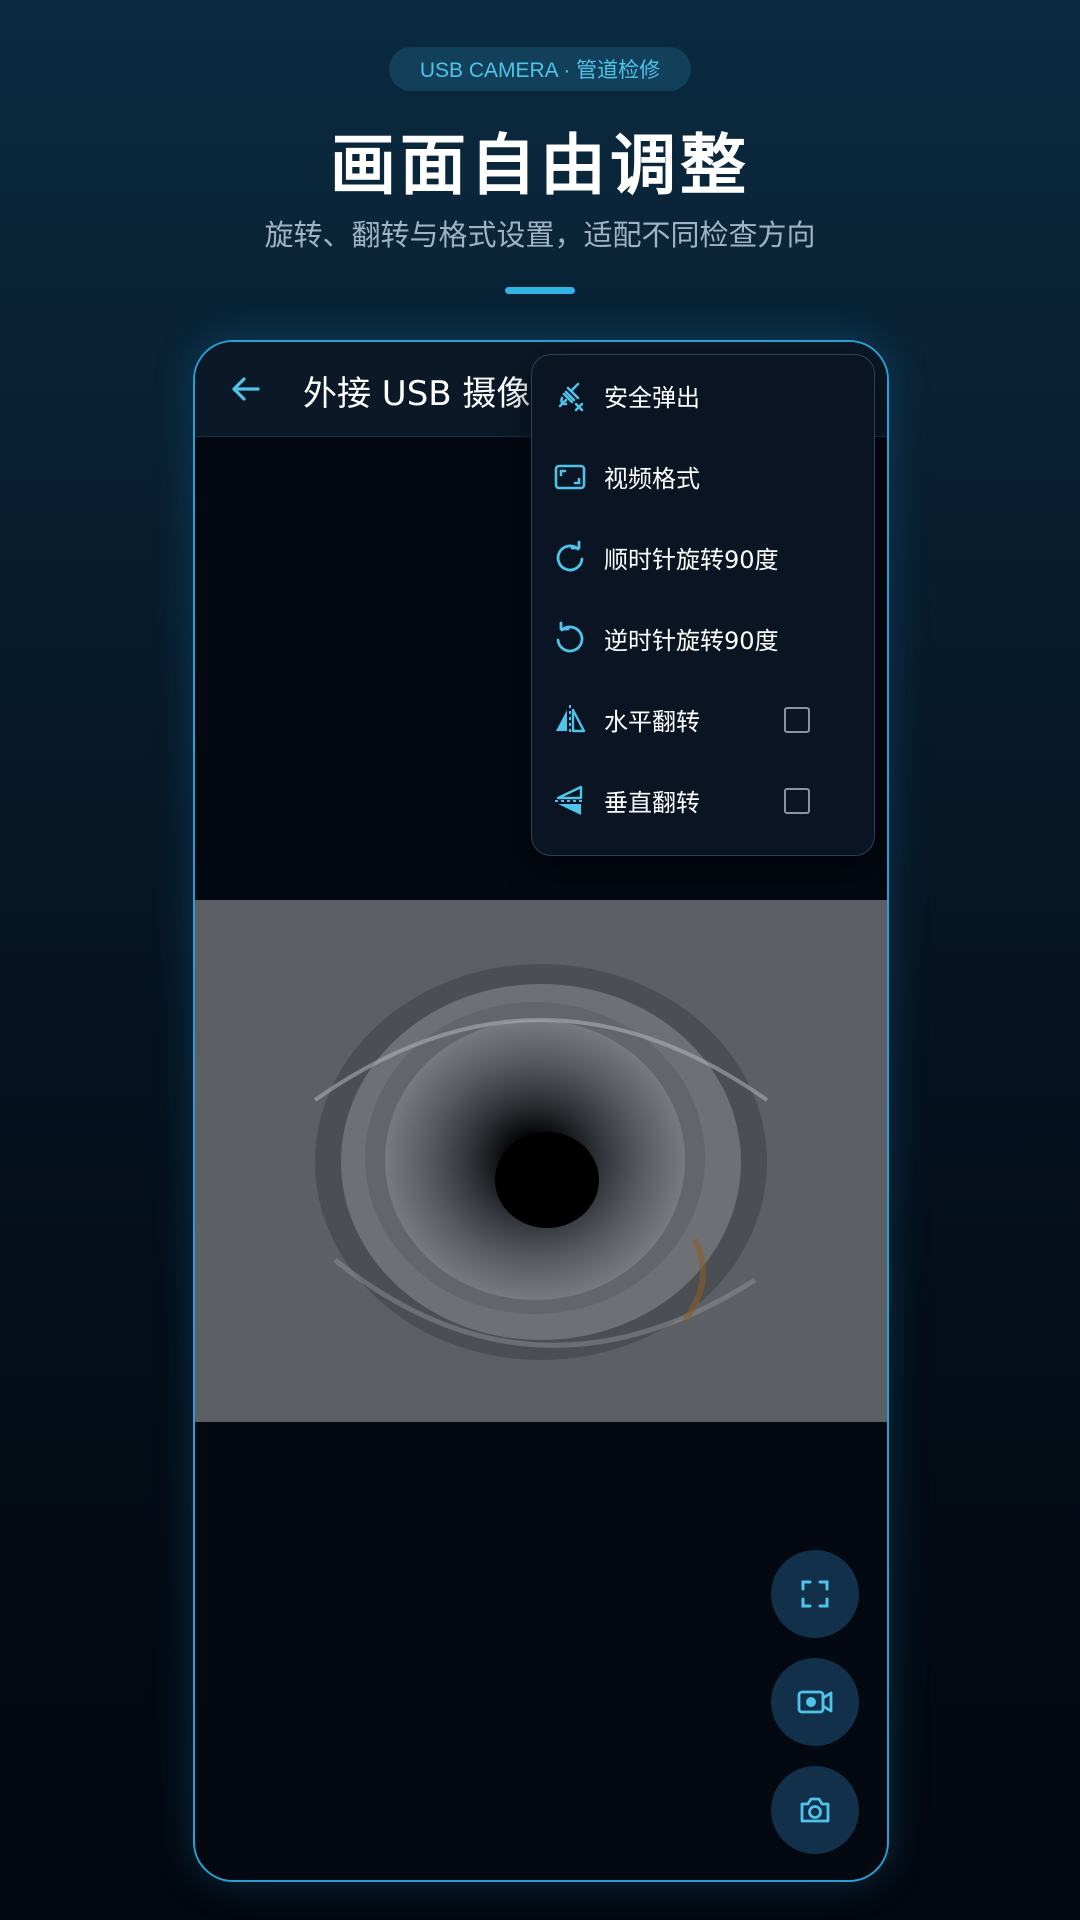  Describe the element at coordinates (540, 235) in the screenshot. I see `page-subtitle: 旋转、翻转与格式设置，适配不同检查方向` at that location.